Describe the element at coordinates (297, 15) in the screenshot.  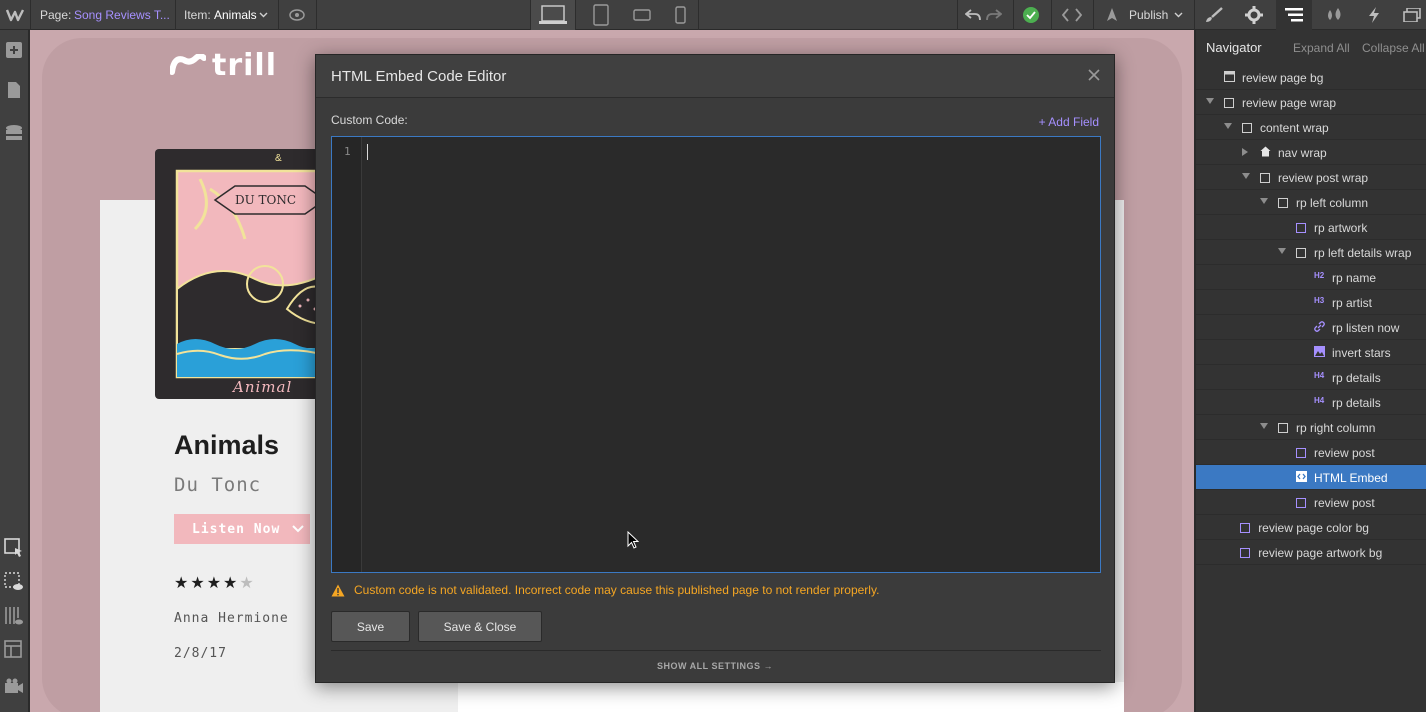
I see `preview-eye-icon` at that location.